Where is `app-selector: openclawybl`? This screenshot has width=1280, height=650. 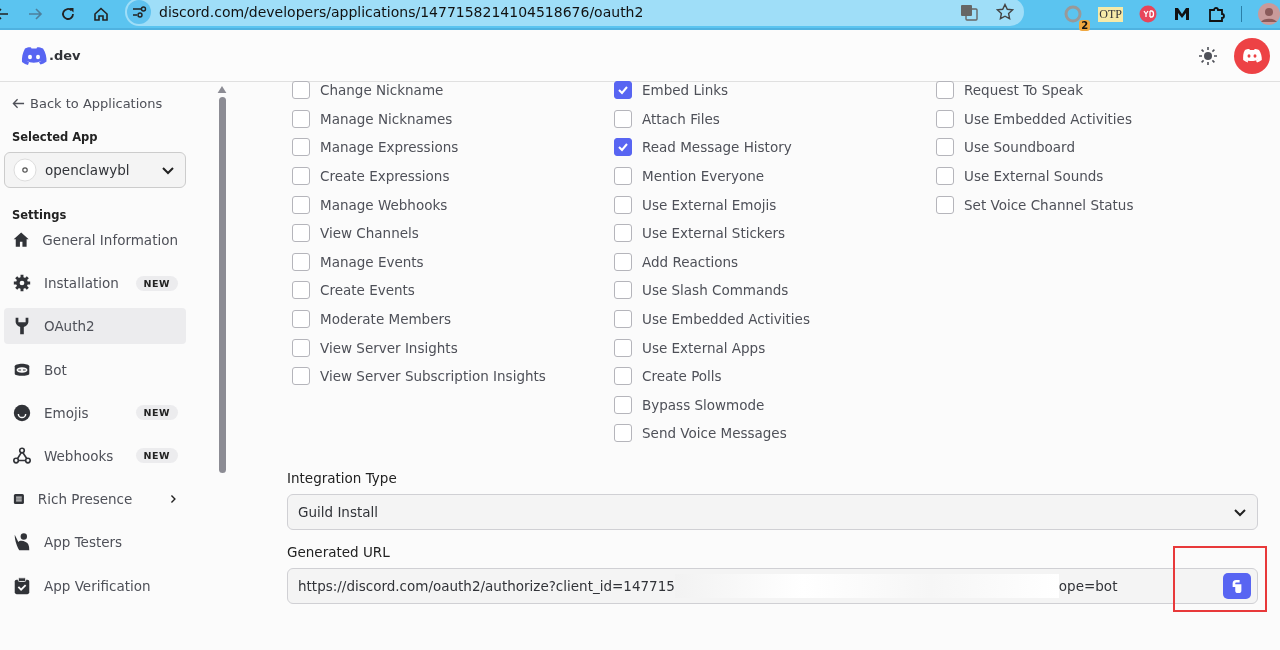
app-selector: openclawybl is located at coordinates (95, 170).